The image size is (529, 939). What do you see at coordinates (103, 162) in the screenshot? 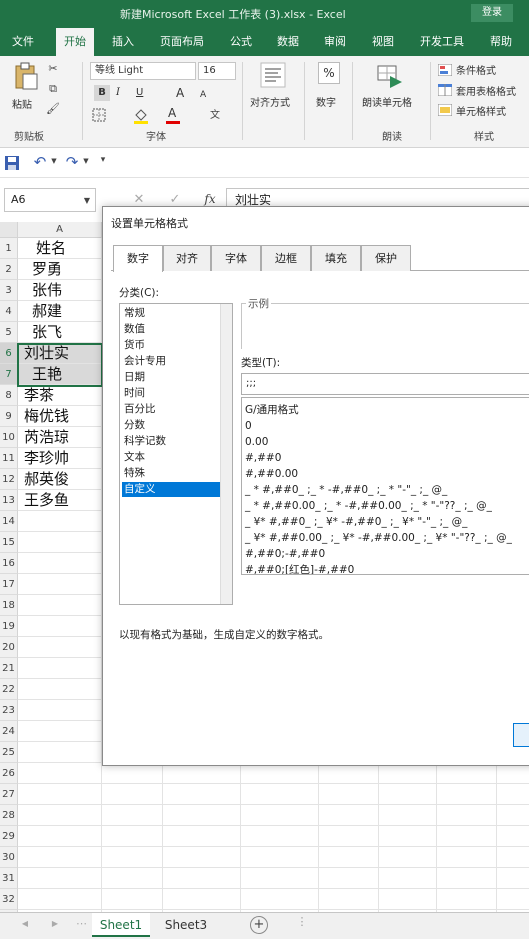
I see `customize-qat-icon: ▾` at bounding box center [103, 162].